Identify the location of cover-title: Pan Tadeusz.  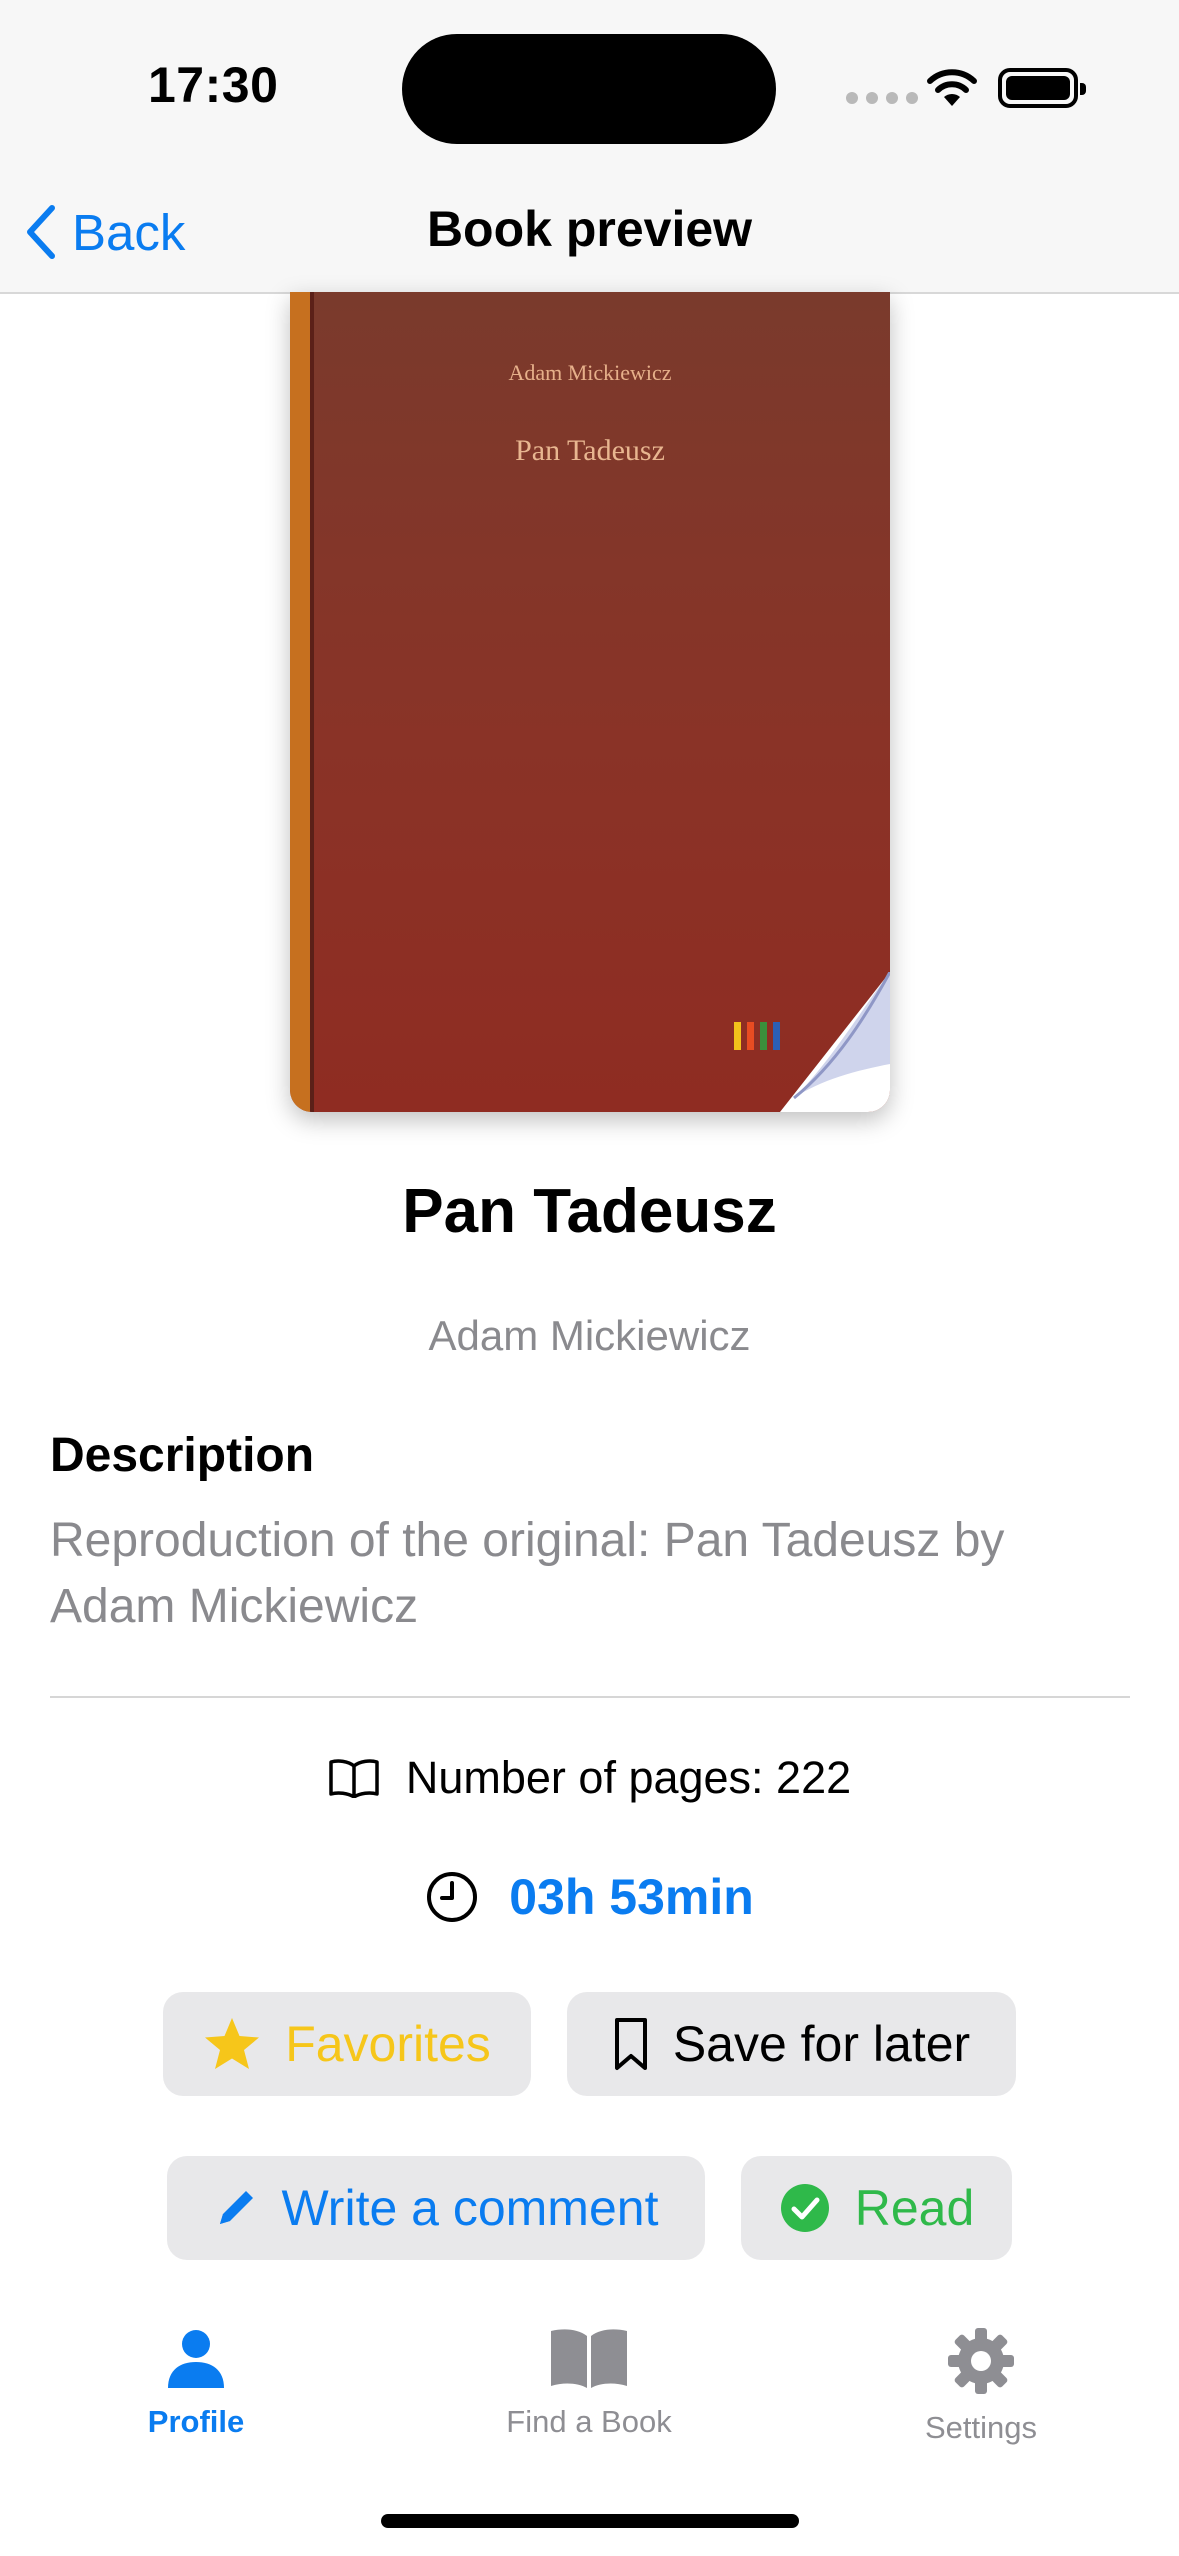
(590, 450).